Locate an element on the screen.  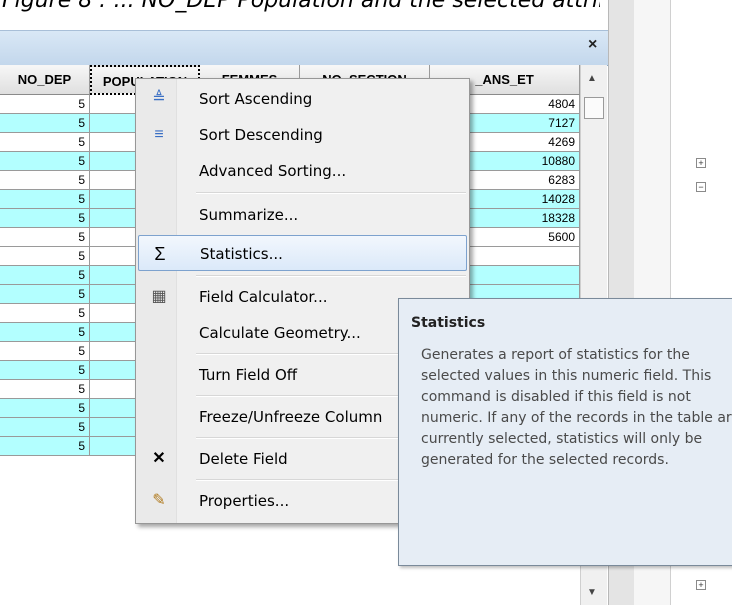
menu-item-label: Delete Field is located at coordinates (243, 459).